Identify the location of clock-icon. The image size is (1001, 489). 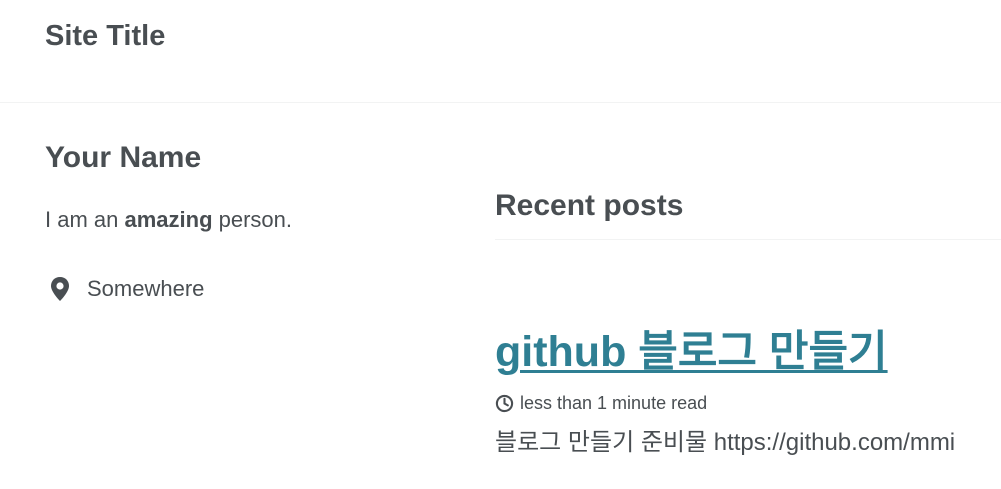
(504, 403).